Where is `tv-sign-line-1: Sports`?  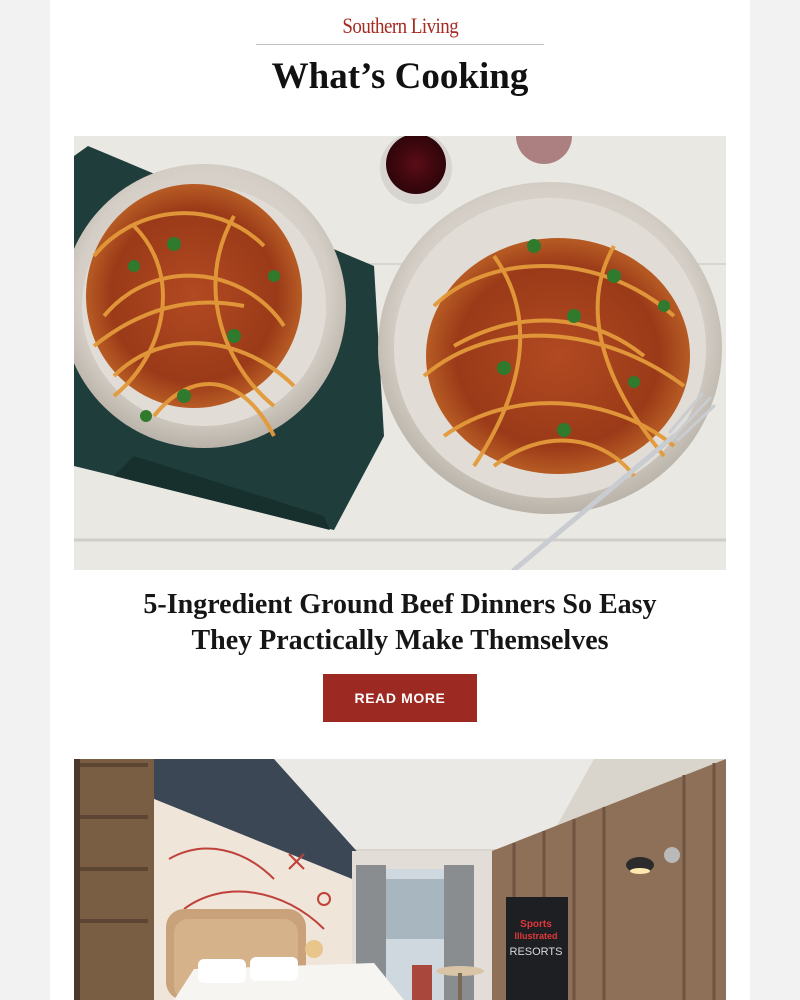 tv-sign-line-1: Sports is located at coordinates (536, 924).